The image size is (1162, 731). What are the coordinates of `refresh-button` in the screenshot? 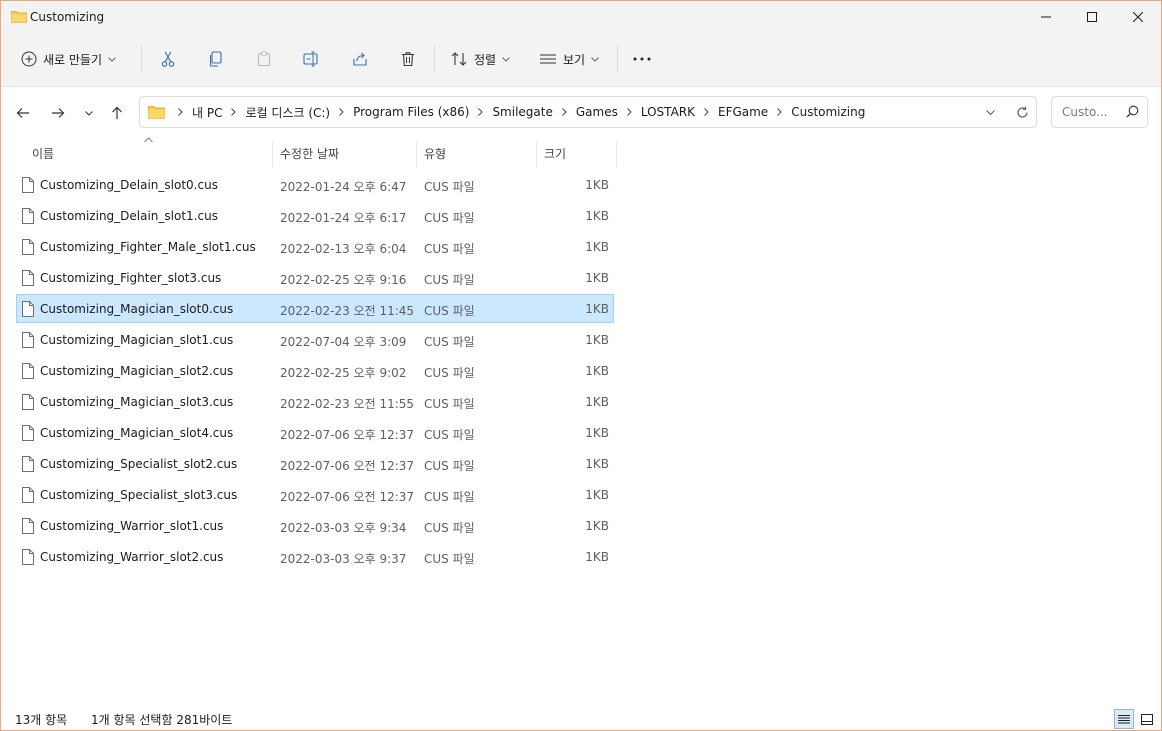 It's located at (1022, 112).